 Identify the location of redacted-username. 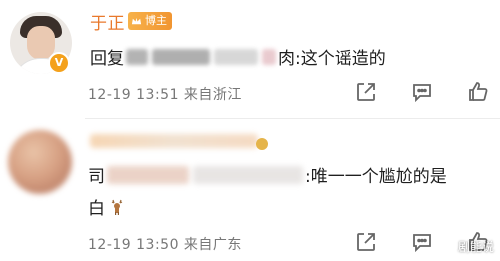
(174, 141).